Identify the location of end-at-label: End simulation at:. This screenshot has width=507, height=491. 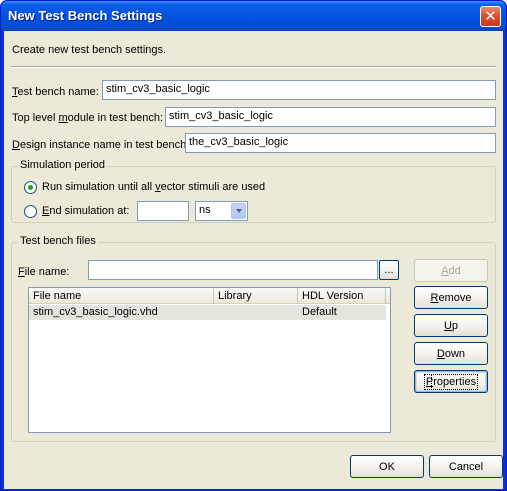
(85, 211).